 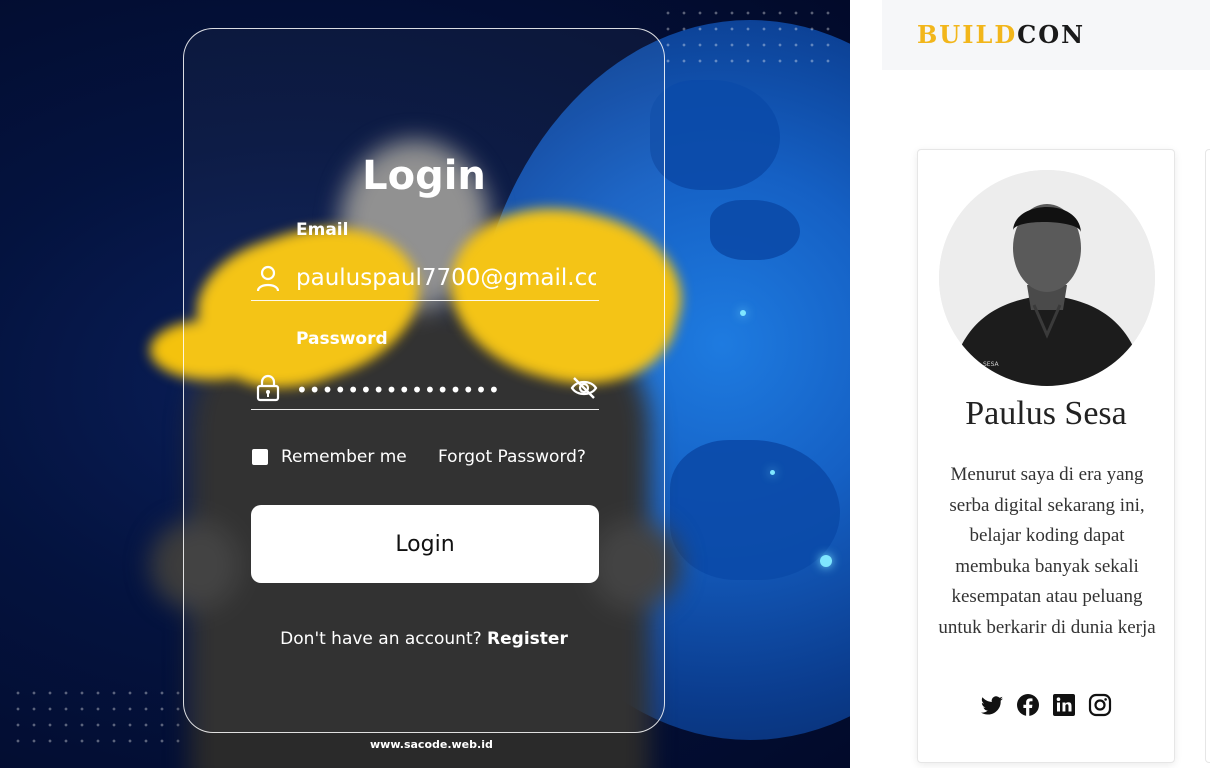 What do you see at coordinates (381, 639) in the screenshot?
I see `register-prompt-text: Don't have an account?` at bounding box center [381, 639].